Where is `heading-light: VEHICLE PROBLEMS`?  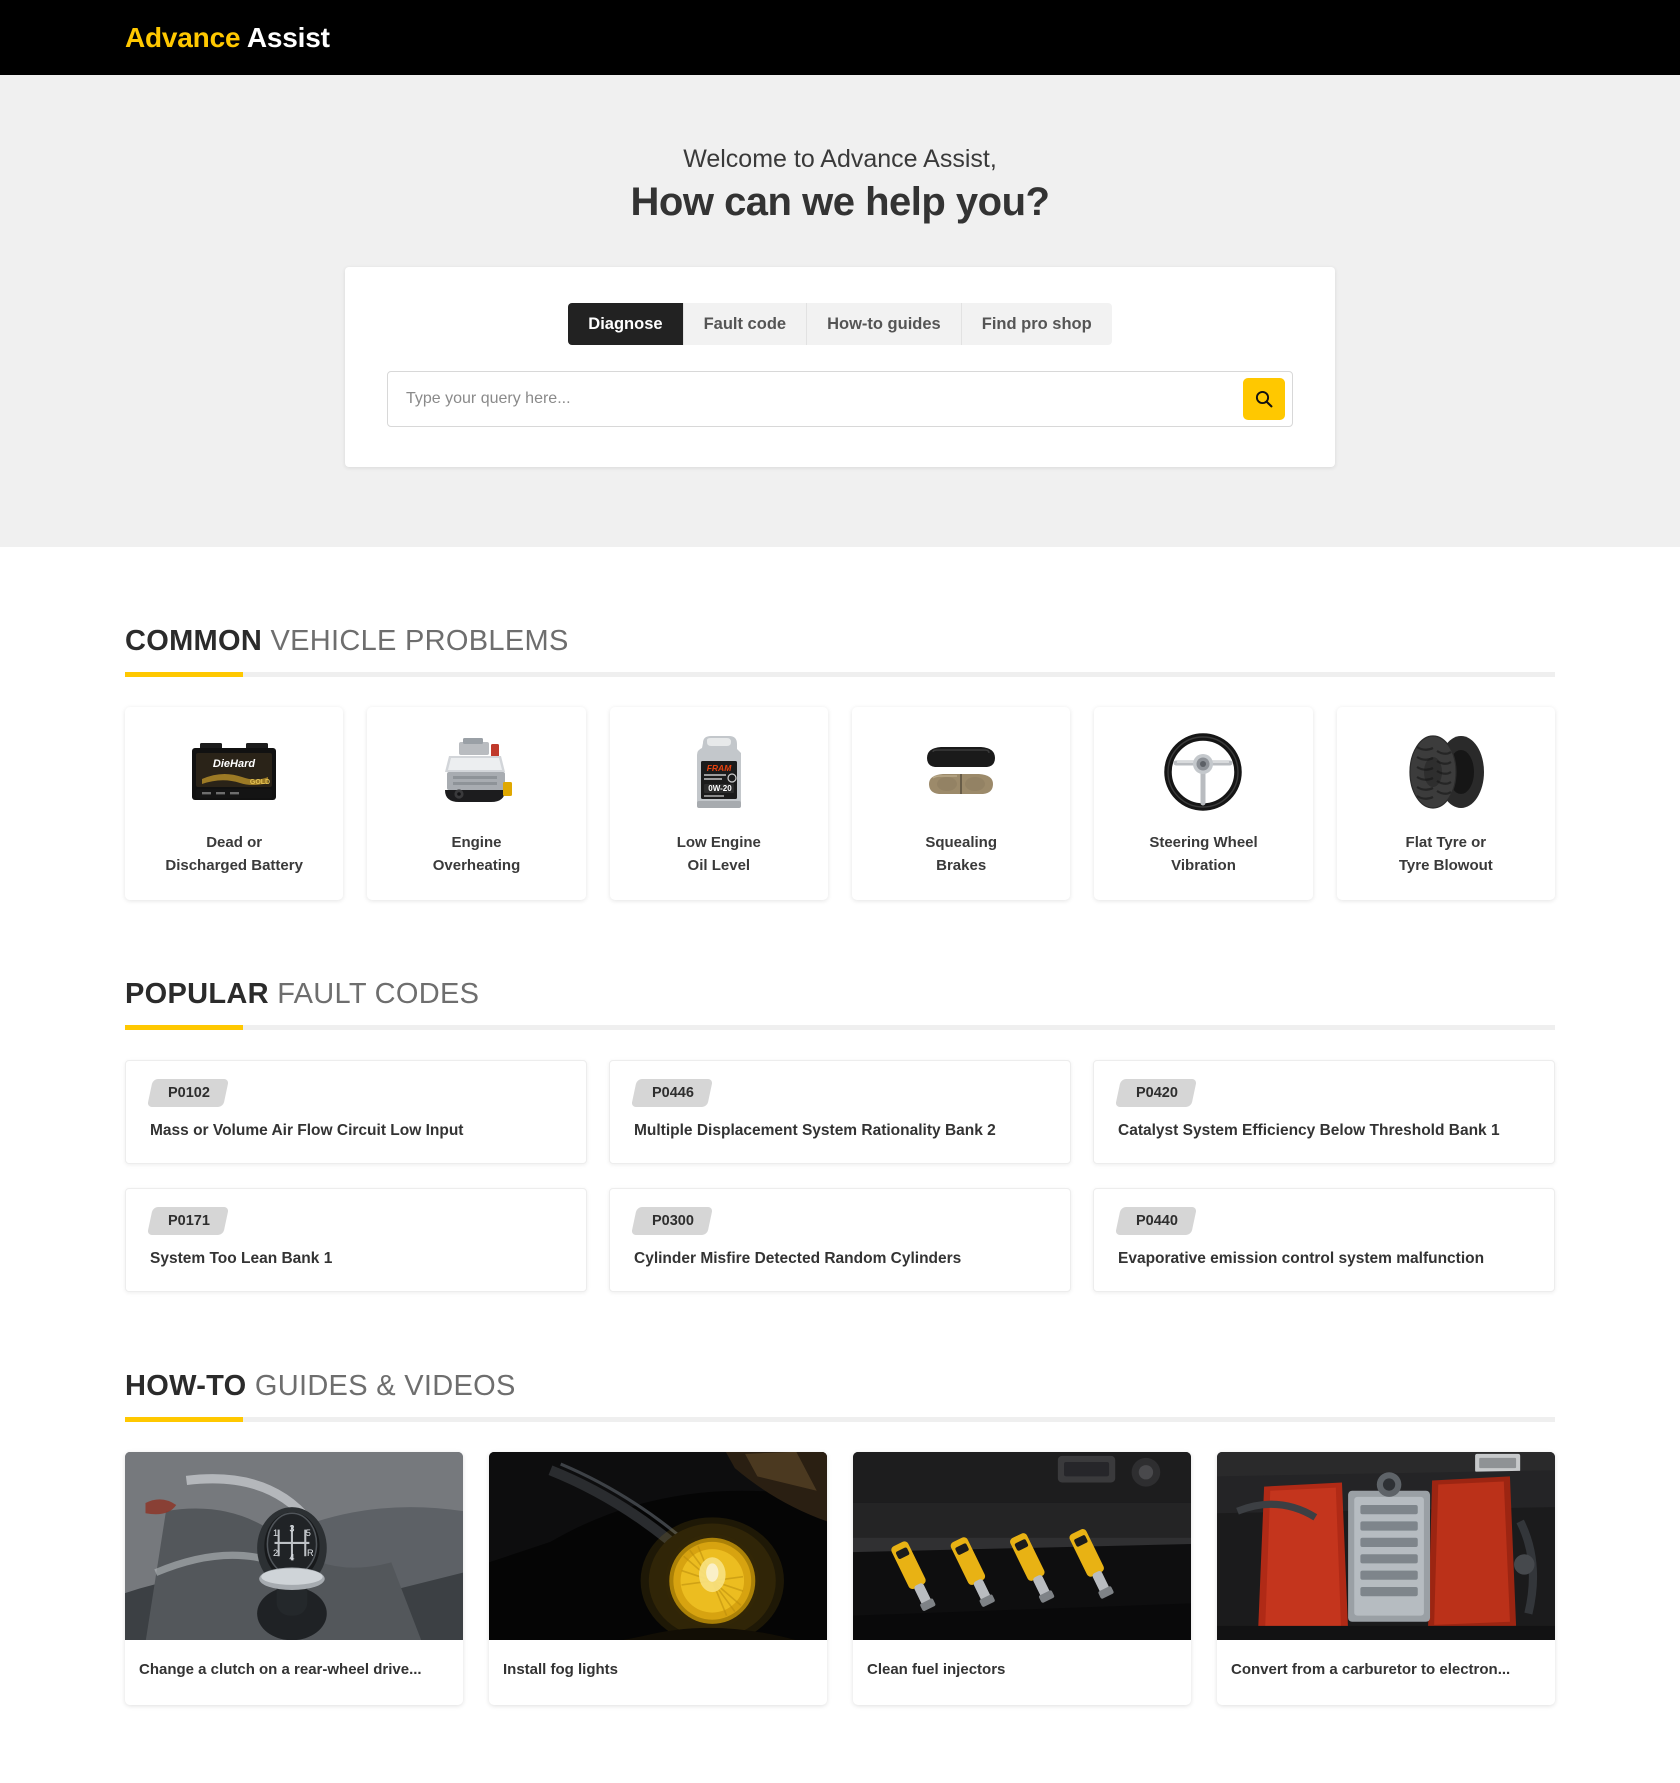 heading-light: VEHICLE PROBLEMS is located at coordinates (415, 641).